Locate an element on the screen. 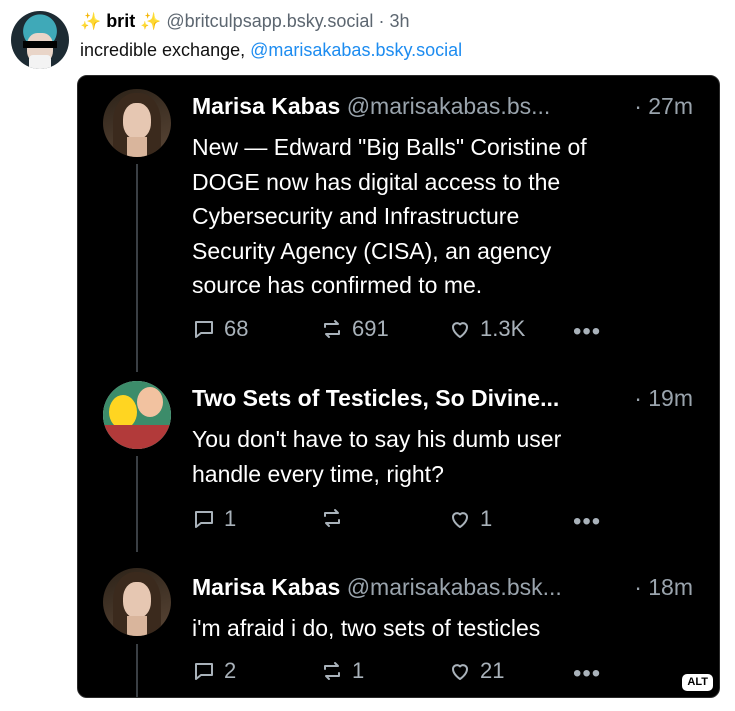 The height and width of the screenshot is (711, 735). censor-bar is located at coordinates (40, 44).